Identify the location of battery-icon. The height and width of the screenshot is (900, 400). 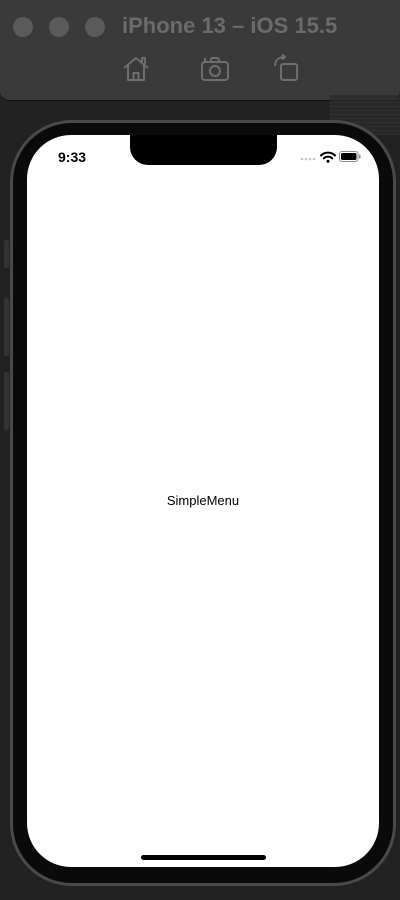
(350, 156).